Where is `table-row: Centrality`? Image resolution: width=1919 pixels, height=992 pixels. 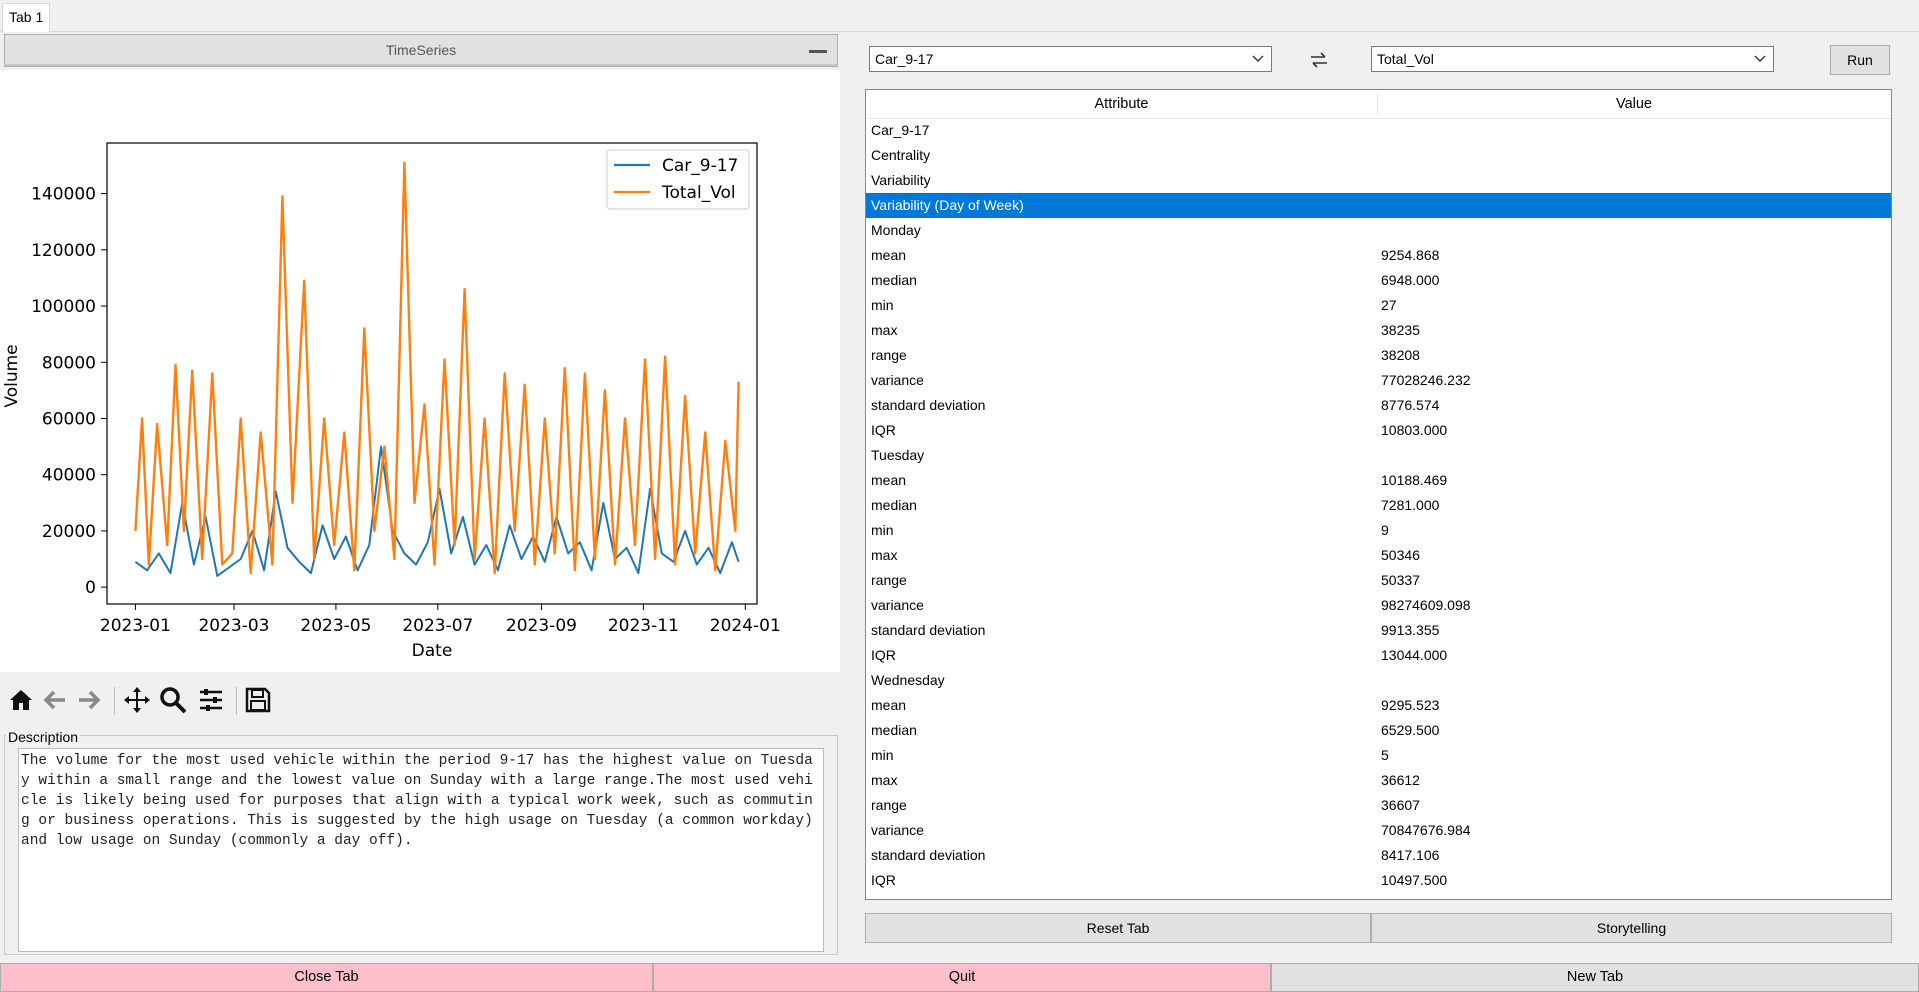
table-row: Centrality is located at coordinates (1378, 155).